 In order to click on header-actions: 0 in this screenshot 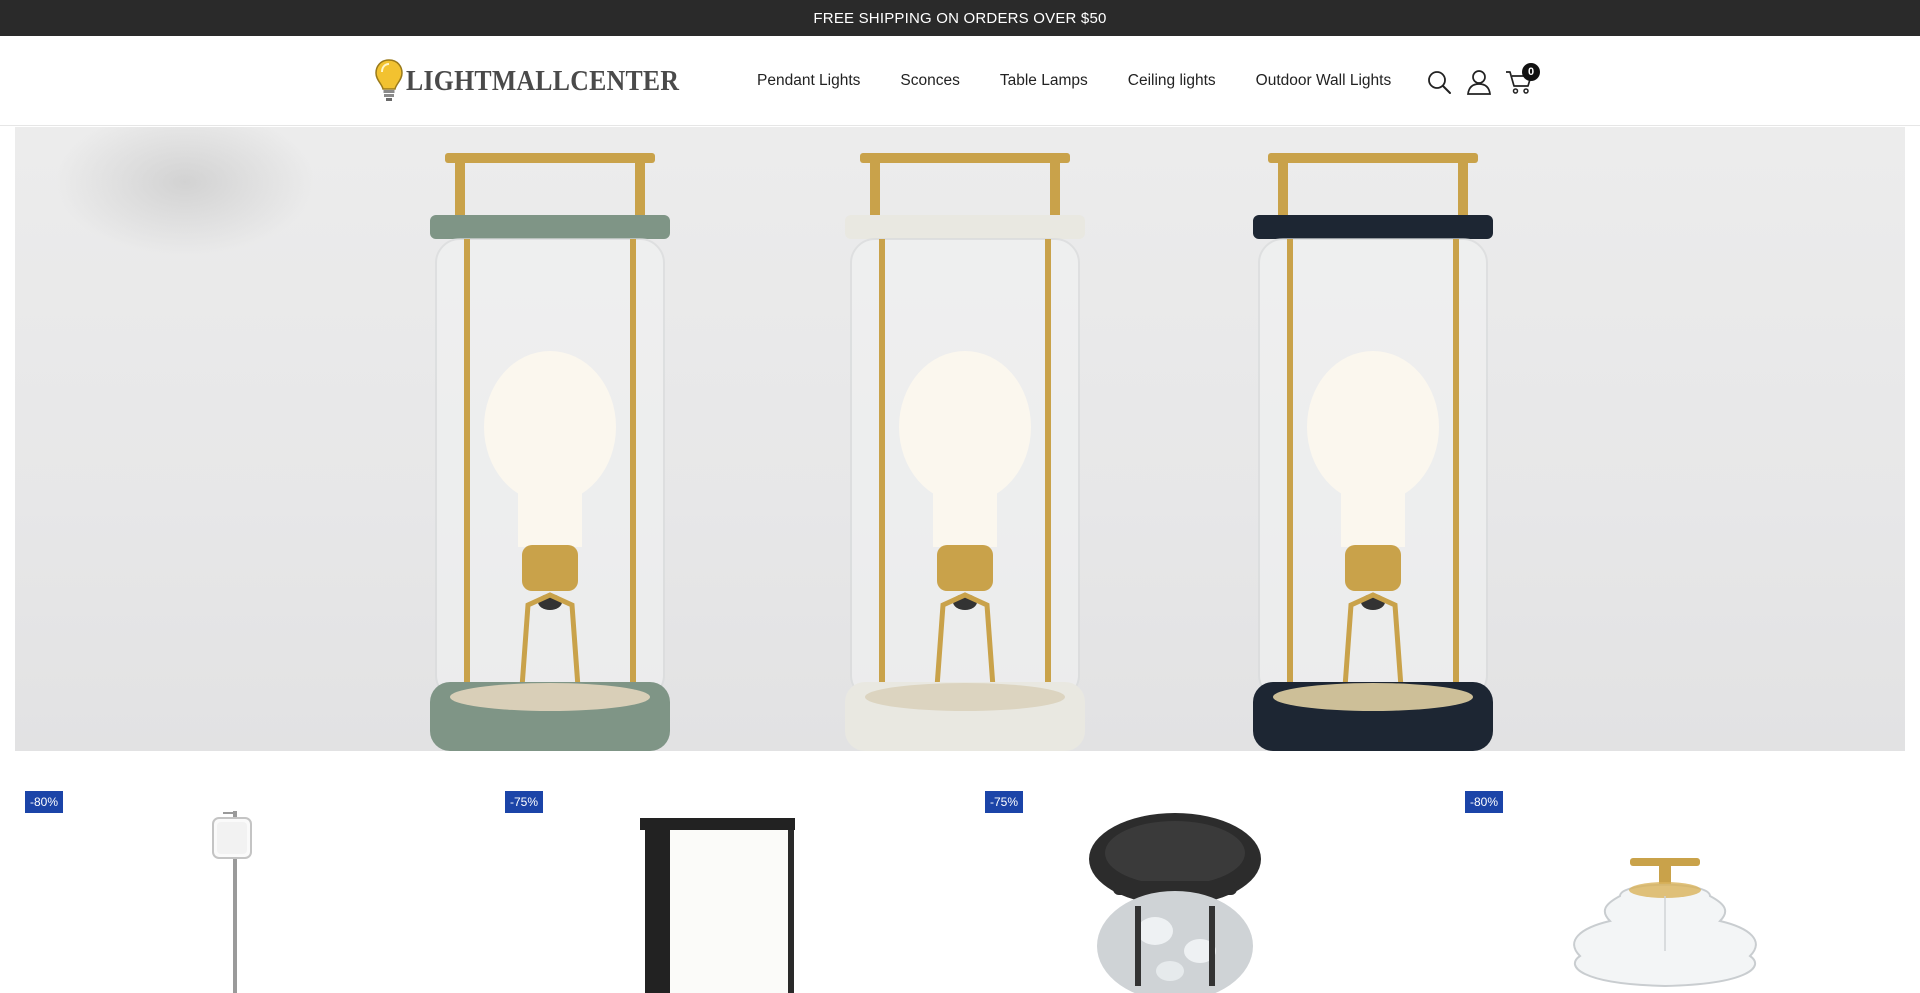, I will do `click(1484, 80)`.